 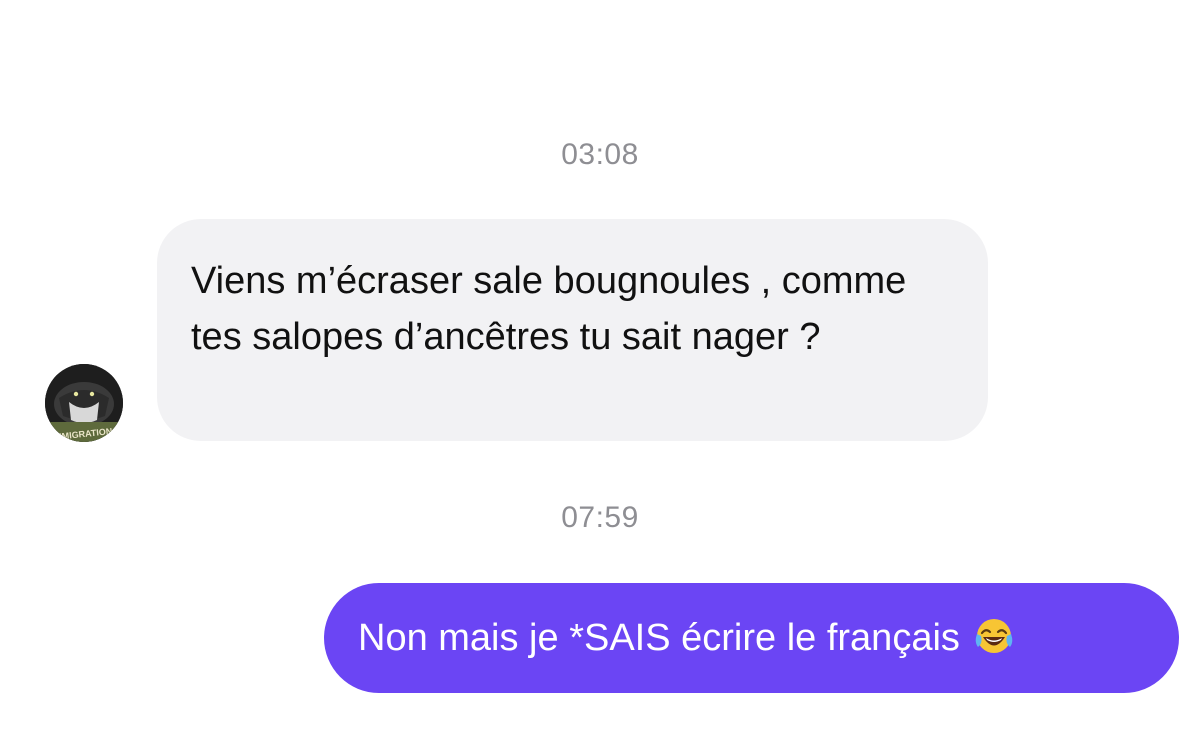 I want to click on outgoing-message-text: Non mais je *SAIS écrire le français, so click(x=659, y=638).